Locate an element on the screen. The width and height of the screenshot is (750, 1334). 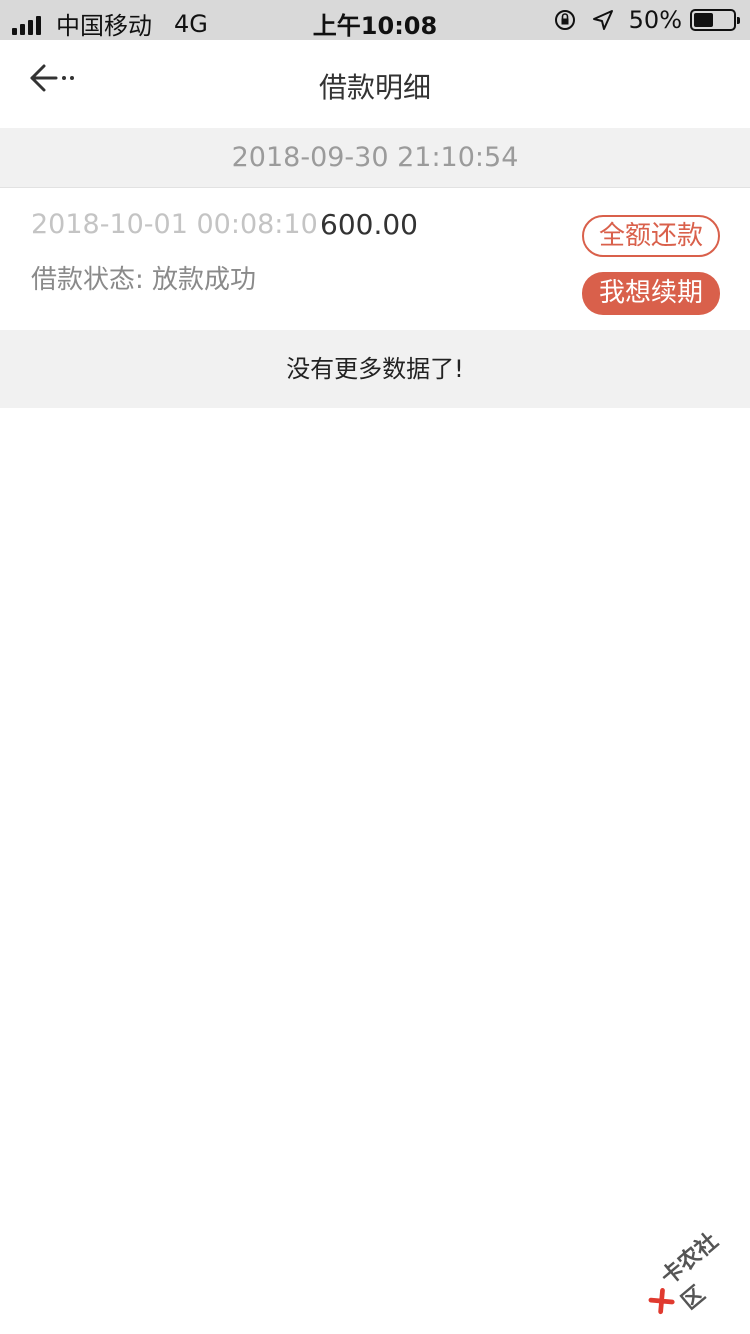
loan-status: 借款状态: 放款成功 is located at coordinates (144, 280).